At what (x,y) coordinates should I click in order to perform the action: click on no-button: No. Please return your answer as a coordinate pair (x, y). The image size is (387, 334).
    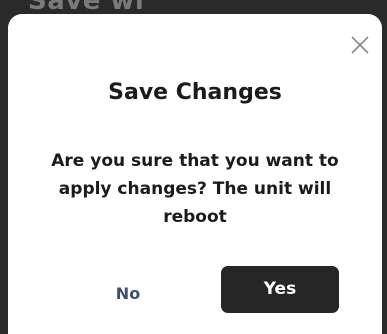
    Looking at the image, I should click on (128, 294).